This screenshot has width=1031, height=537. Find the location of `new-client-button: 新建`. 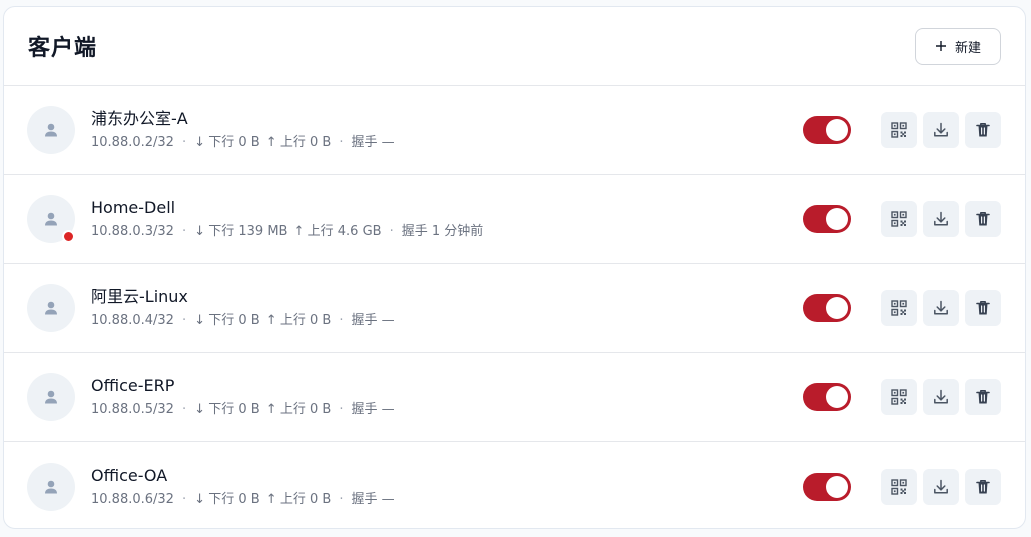

new-client-button: 新建 is located at coordinates (958, 46).